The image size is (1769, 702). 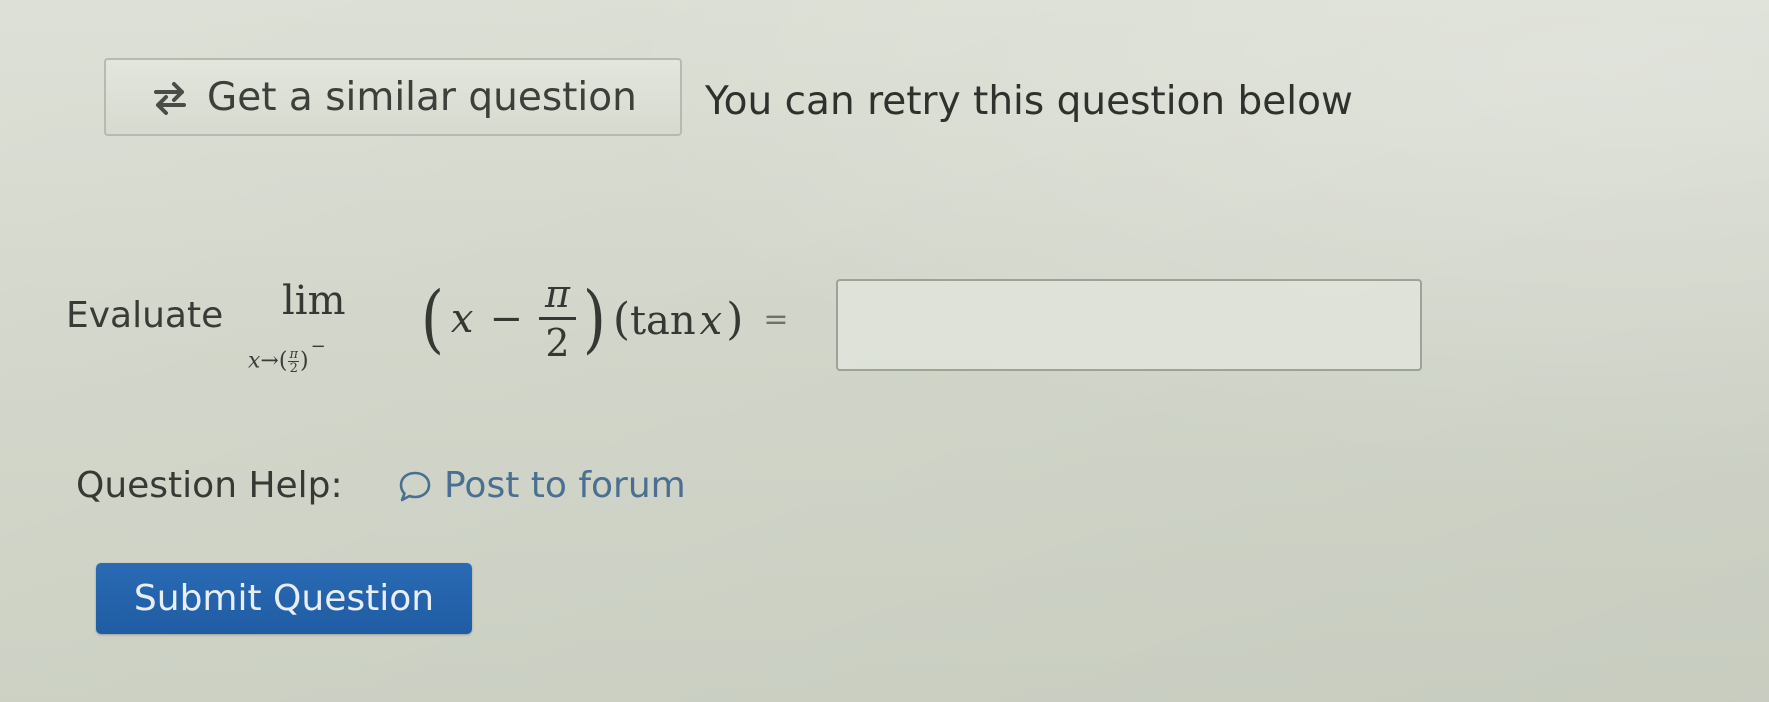 What do you see at coordinates (1129, 325) in the screenshot?
I see `answer-input` at bounding box center [1129, 325].